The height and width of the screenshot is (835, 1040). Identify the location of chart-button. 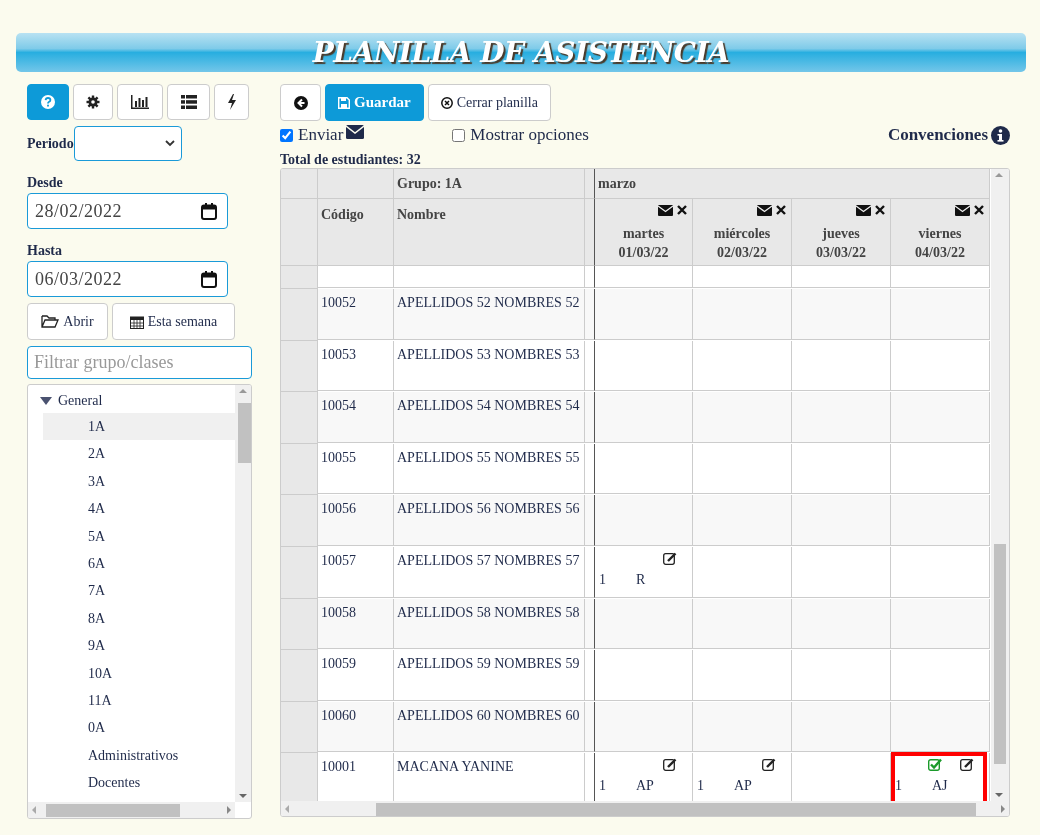
(140, 102).